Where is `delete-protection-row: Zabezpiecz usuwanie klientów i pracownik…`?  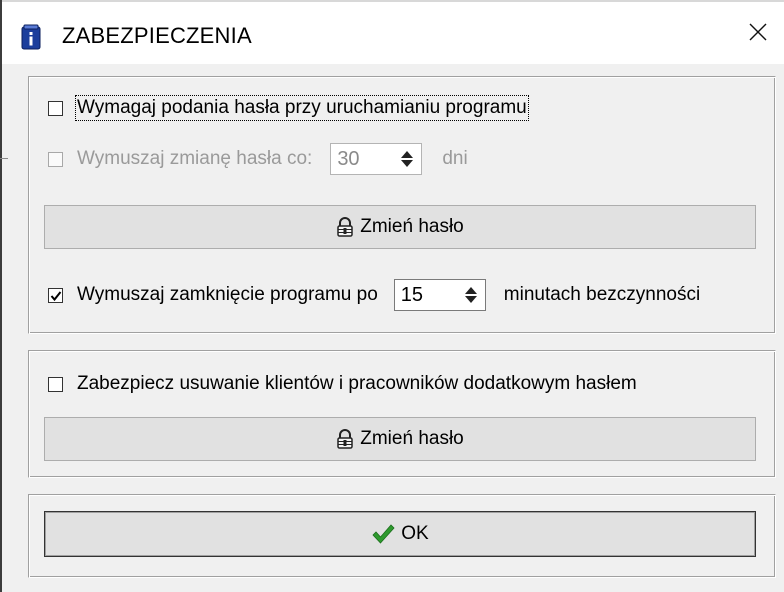 delete-protection-row: Zabezpiecz usuwanie klientów i pracownik… is located at coordinates (342, 384).